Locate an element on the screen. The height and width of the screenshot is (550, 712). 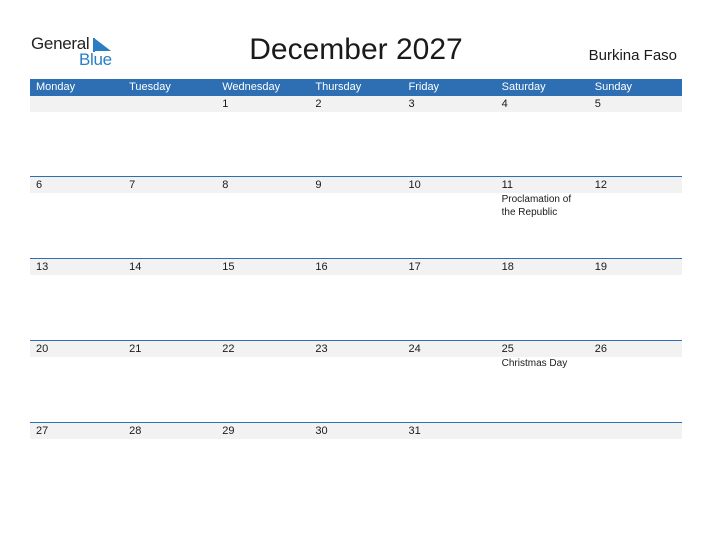
weekday-saturday: Saturday is located at coordinates (523, 87).